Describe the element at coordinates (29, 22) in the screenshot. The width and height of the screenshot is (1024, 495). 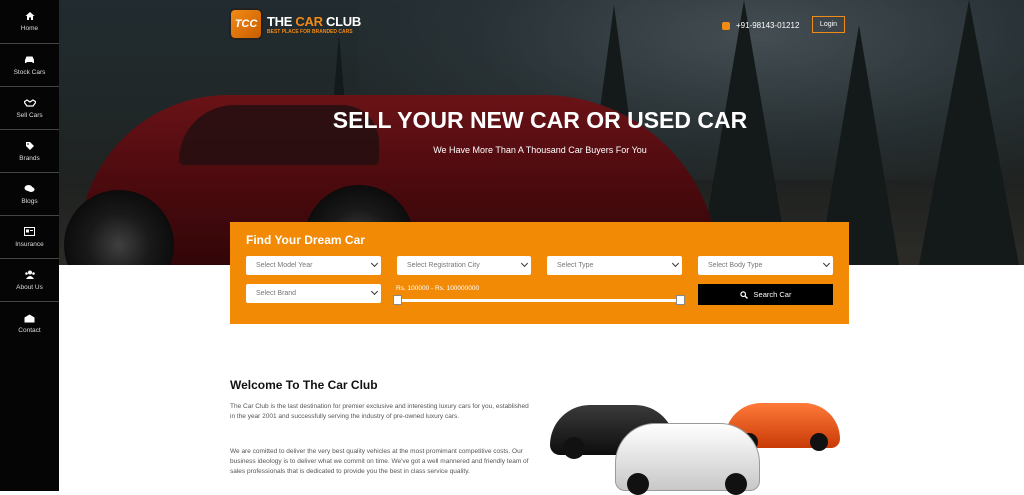
I see `sidebar-item-home: Home` at that location.